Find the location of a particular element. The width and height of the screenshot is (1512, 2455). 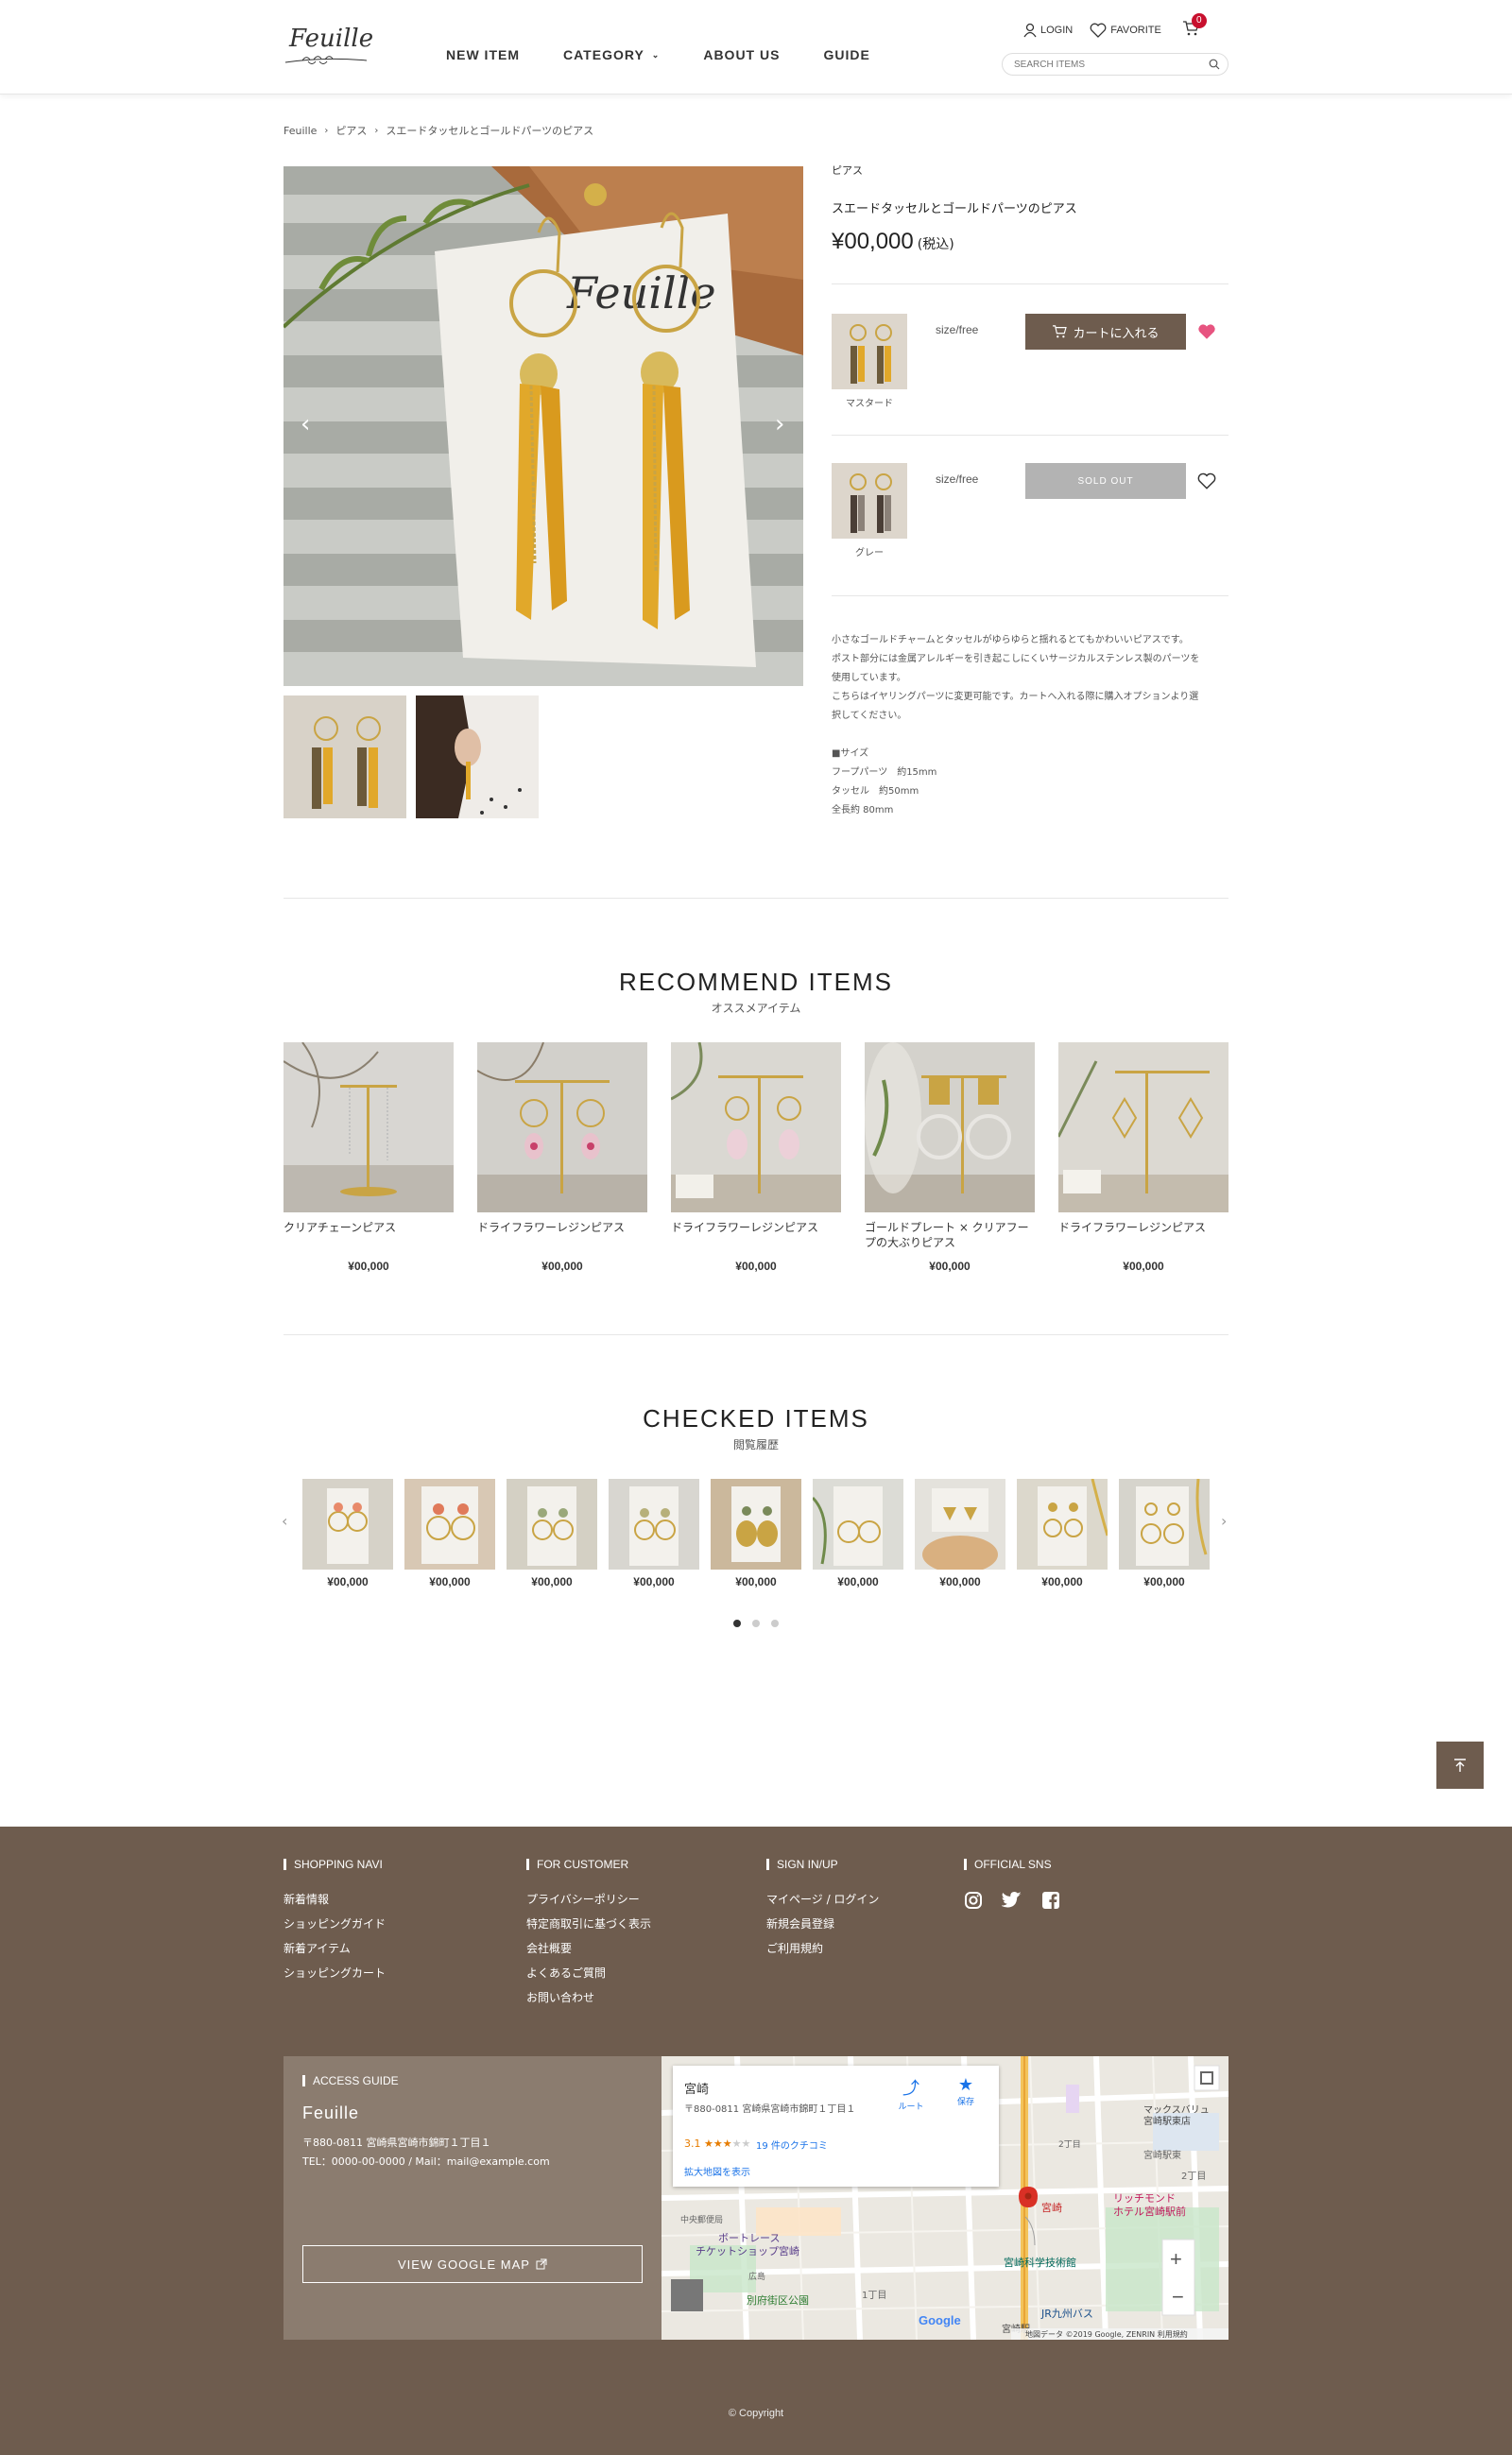

footer-link: マイページ / ログイン is located at coordinates (822, 1899).